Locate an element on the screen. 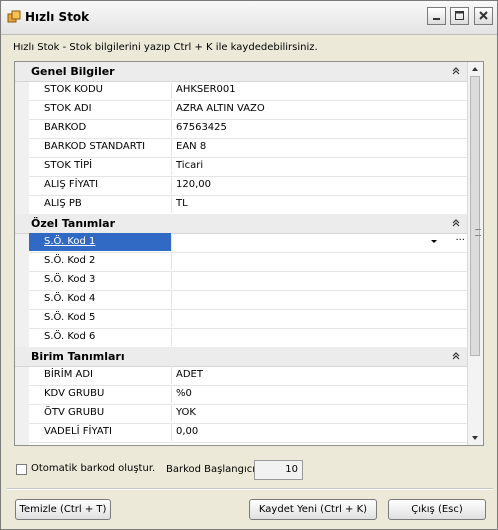  category-label: Özel Tanımlar is located at coordinates (73, 223).